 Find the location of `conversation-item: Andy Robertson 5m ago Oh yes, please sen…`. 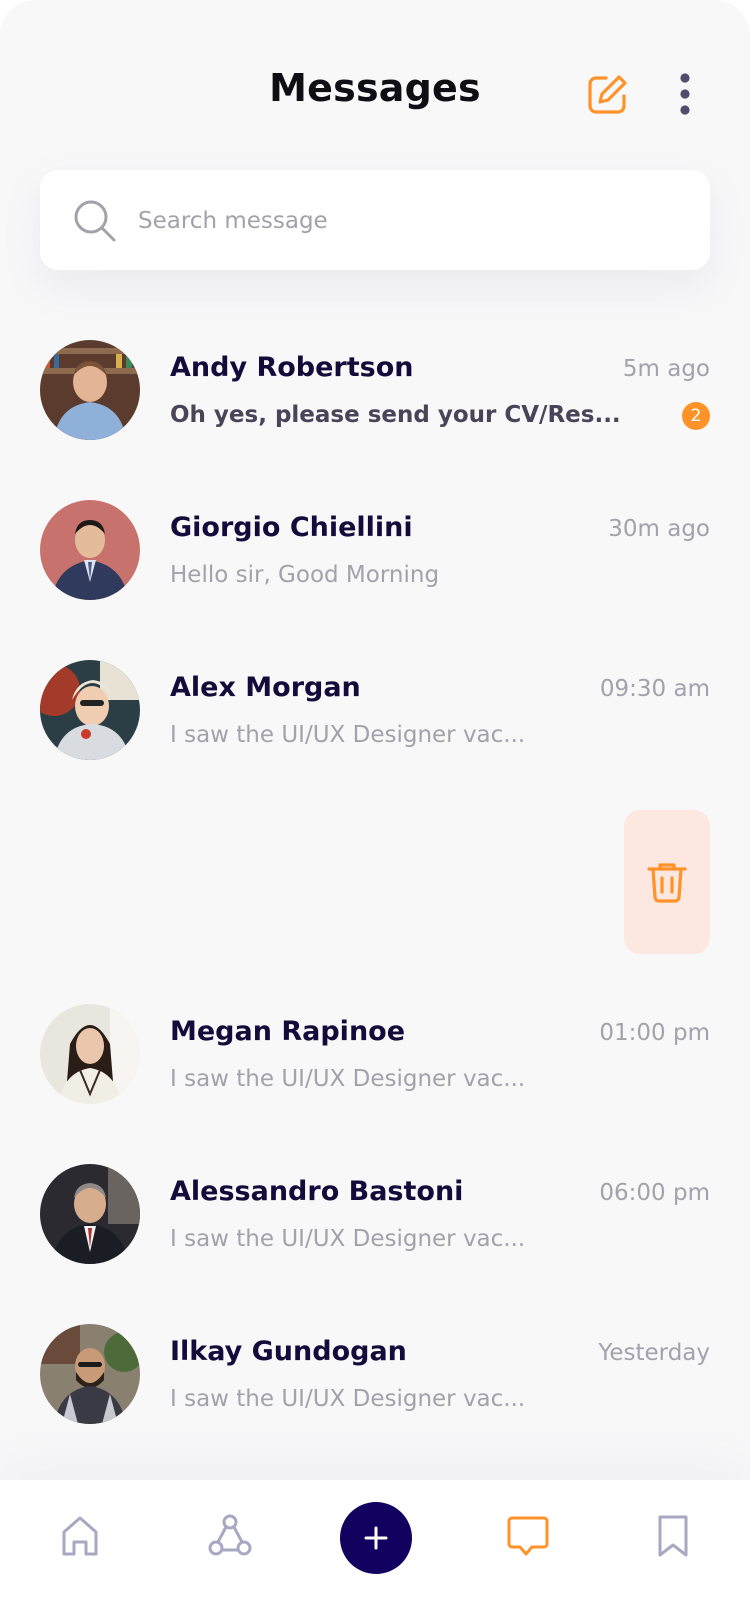

conversation-item: Andy Robertson 5m ago Oh yes, please sen… is located at coordinates (375, 410).